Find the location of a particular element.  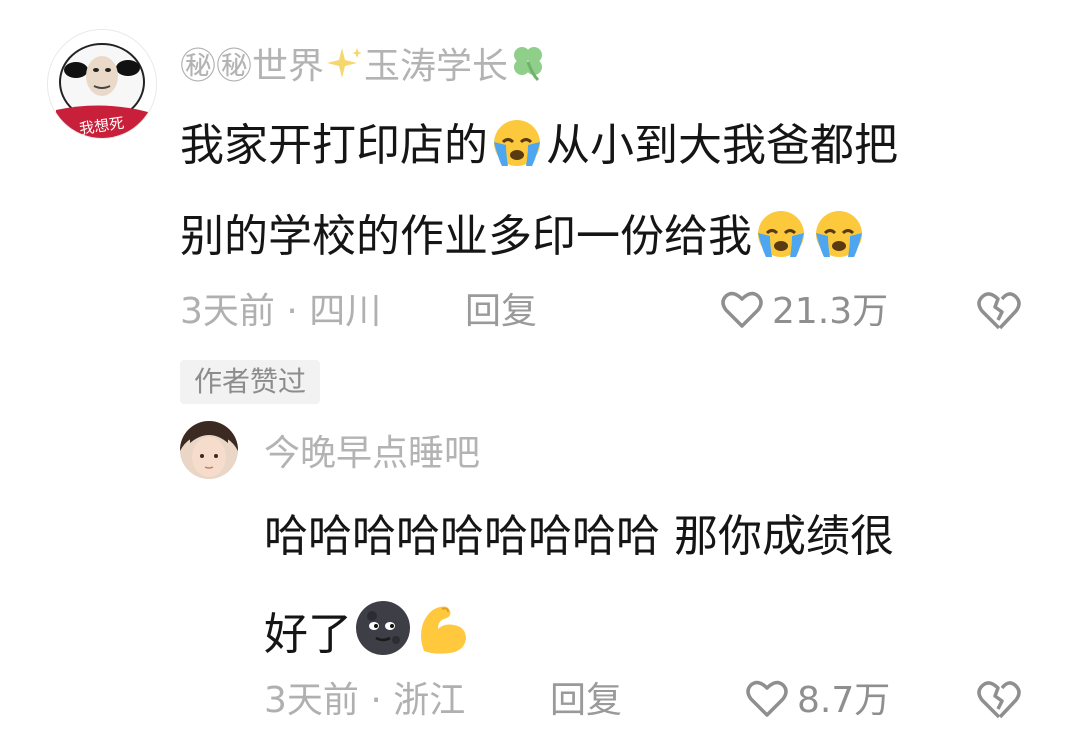

comment-text-part-b: 从小到大我爸都把 is located at coordinates (722, 145).